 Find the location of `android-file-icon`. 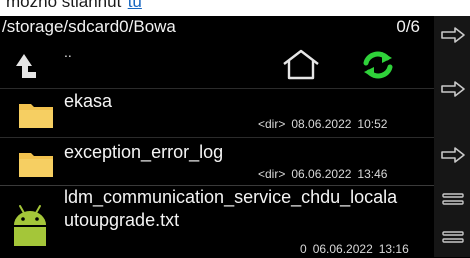

android-file-icon is located at coordinates (30, 225).